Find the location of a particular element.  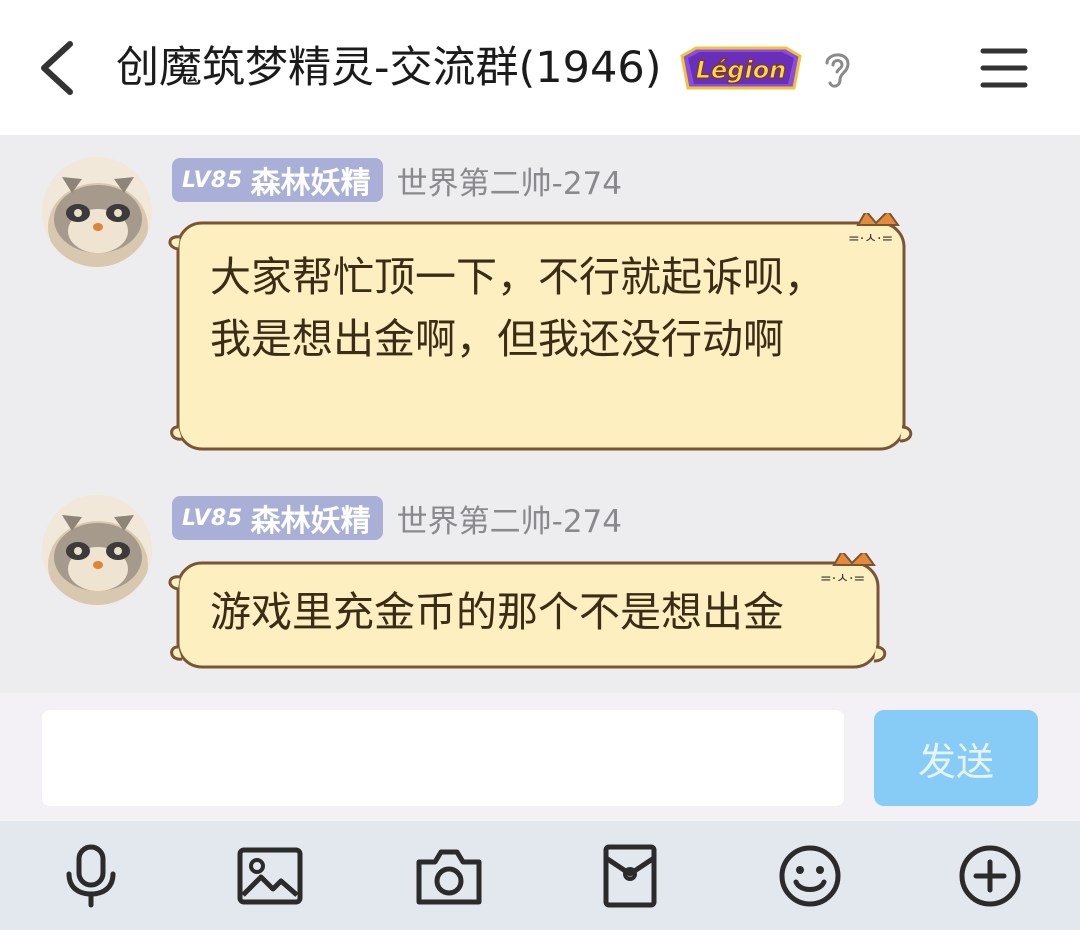

more-button is located at coordinates (990, 876).